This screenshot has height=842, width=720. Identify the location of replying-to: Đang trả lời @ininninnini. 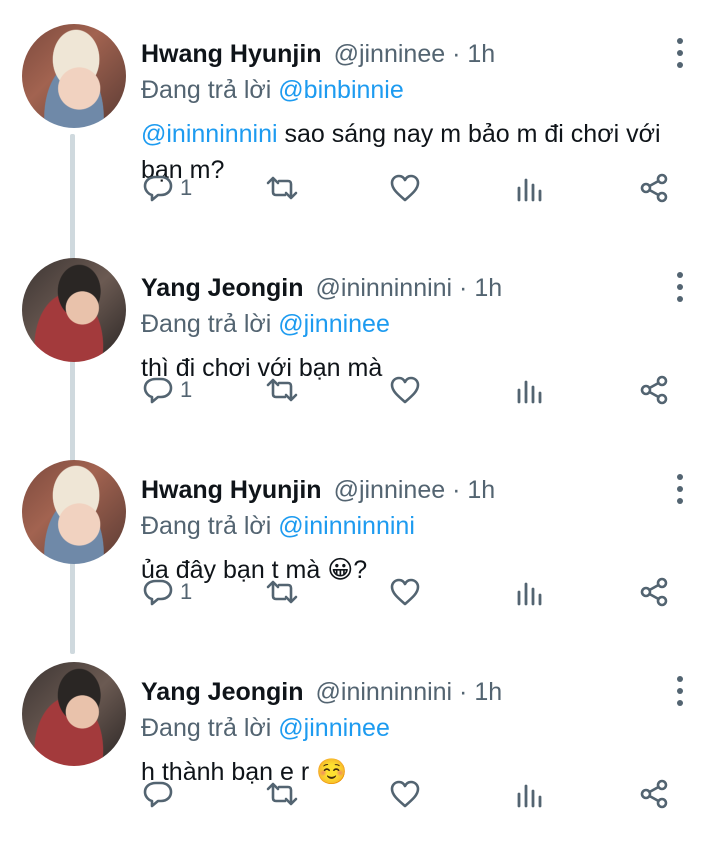
(278, 526).